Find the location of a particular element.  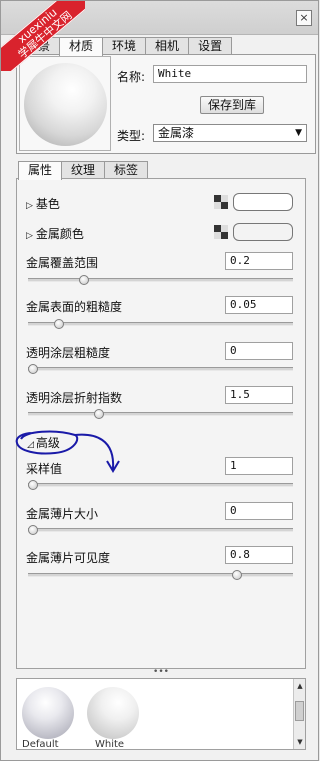

metal-color-label: 金属颜色 is located at coordinates (59, 234).